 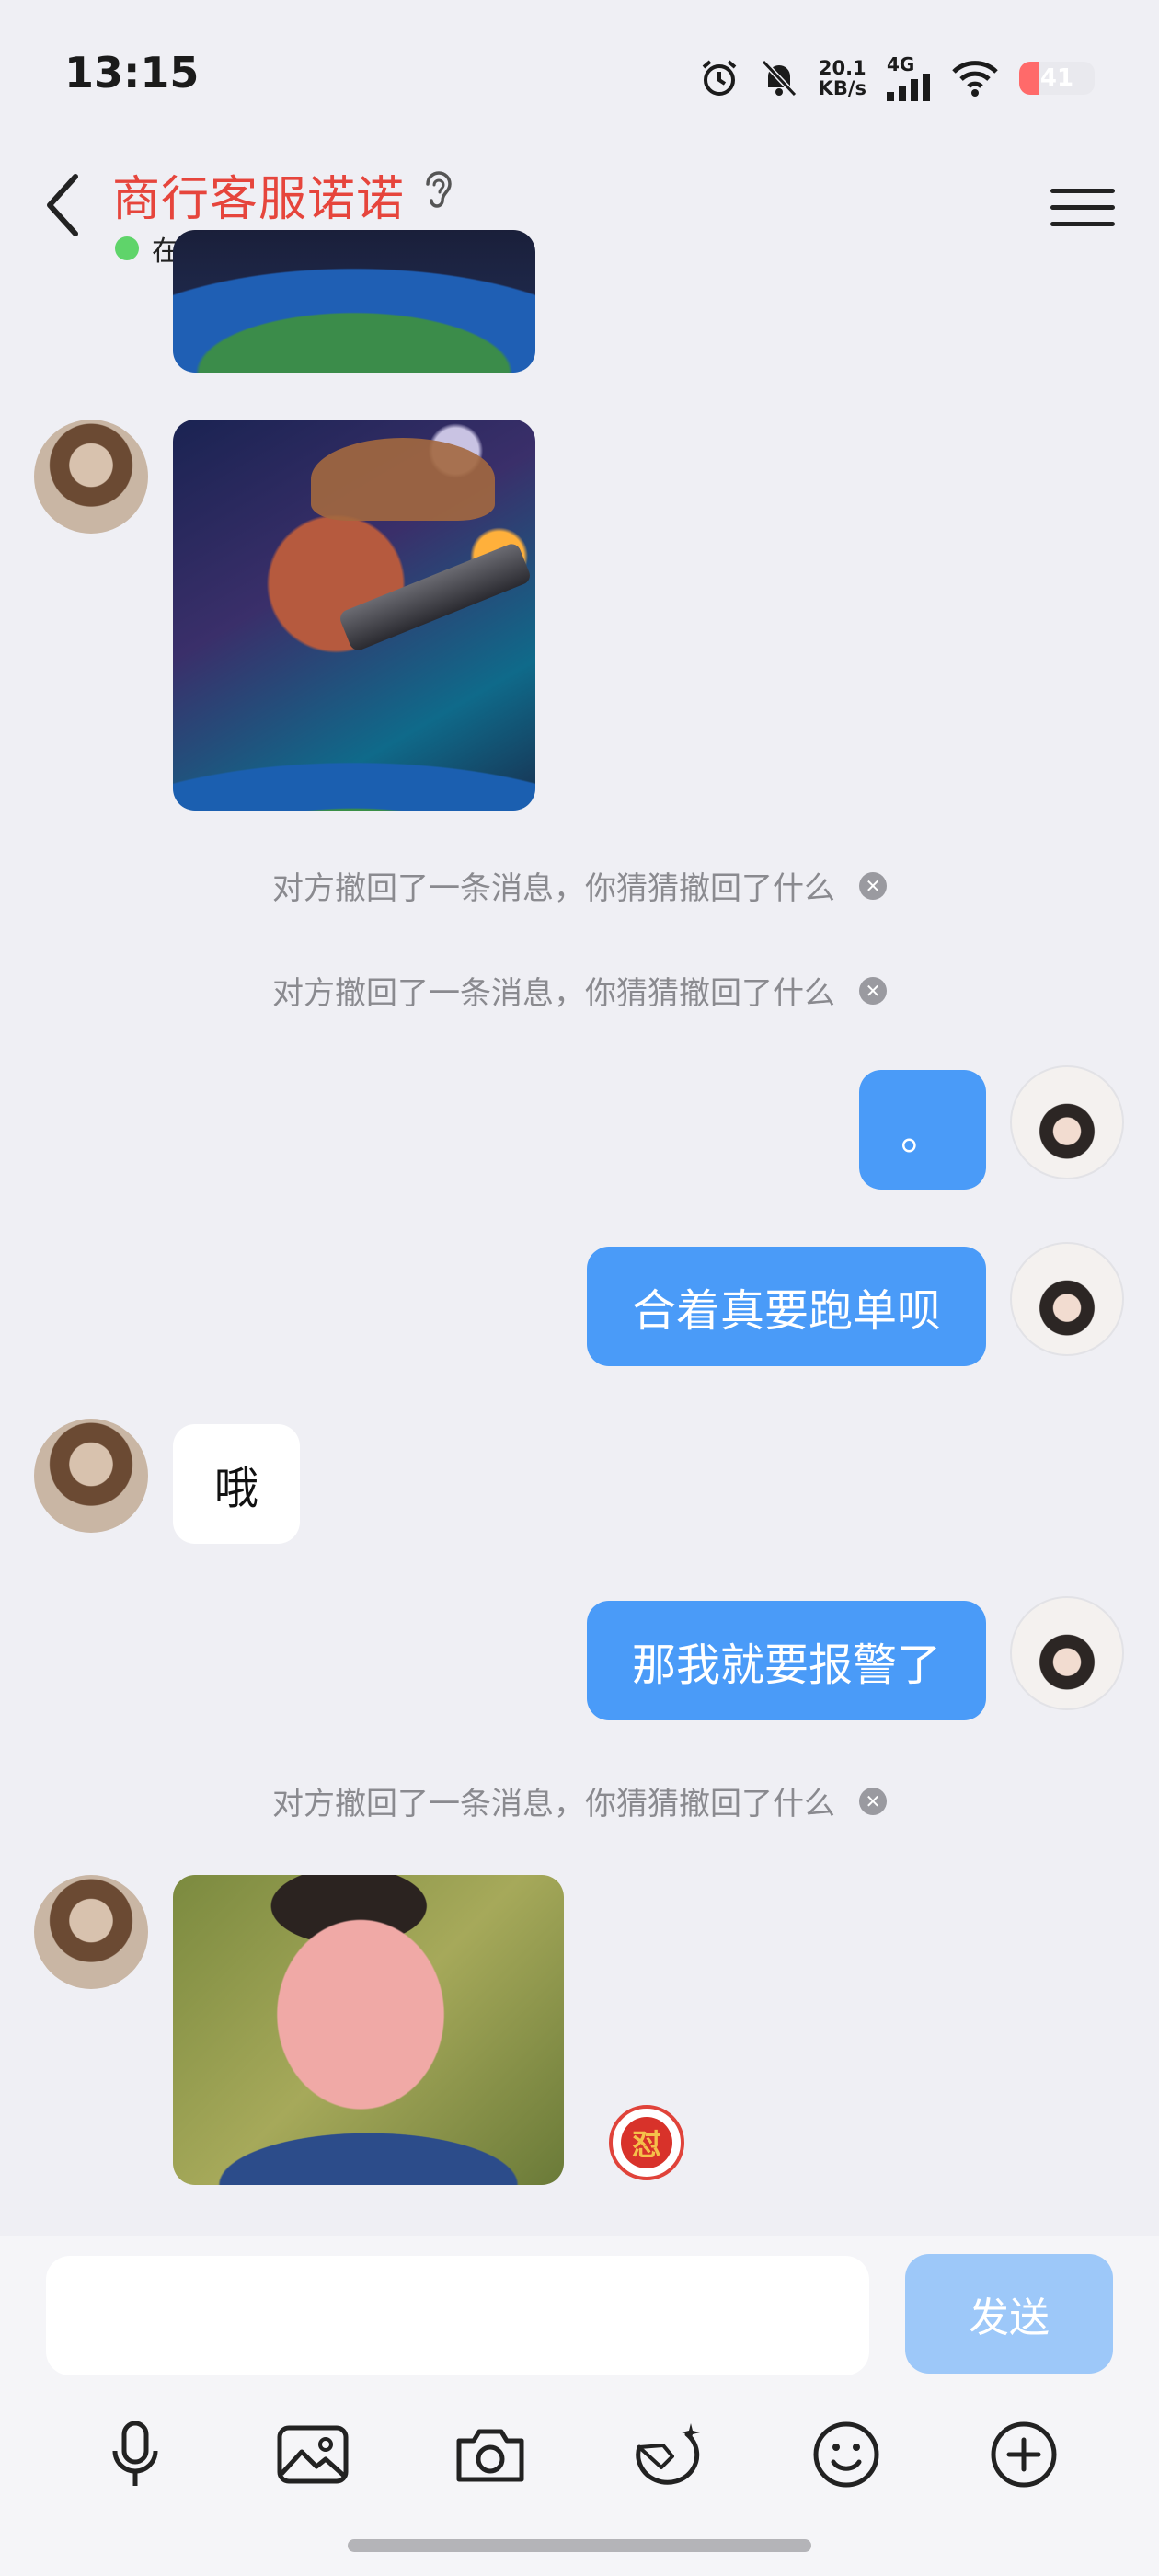 I want to click on outgoing-message: 合着真要跑单呗, so click(x=786, y=1306).